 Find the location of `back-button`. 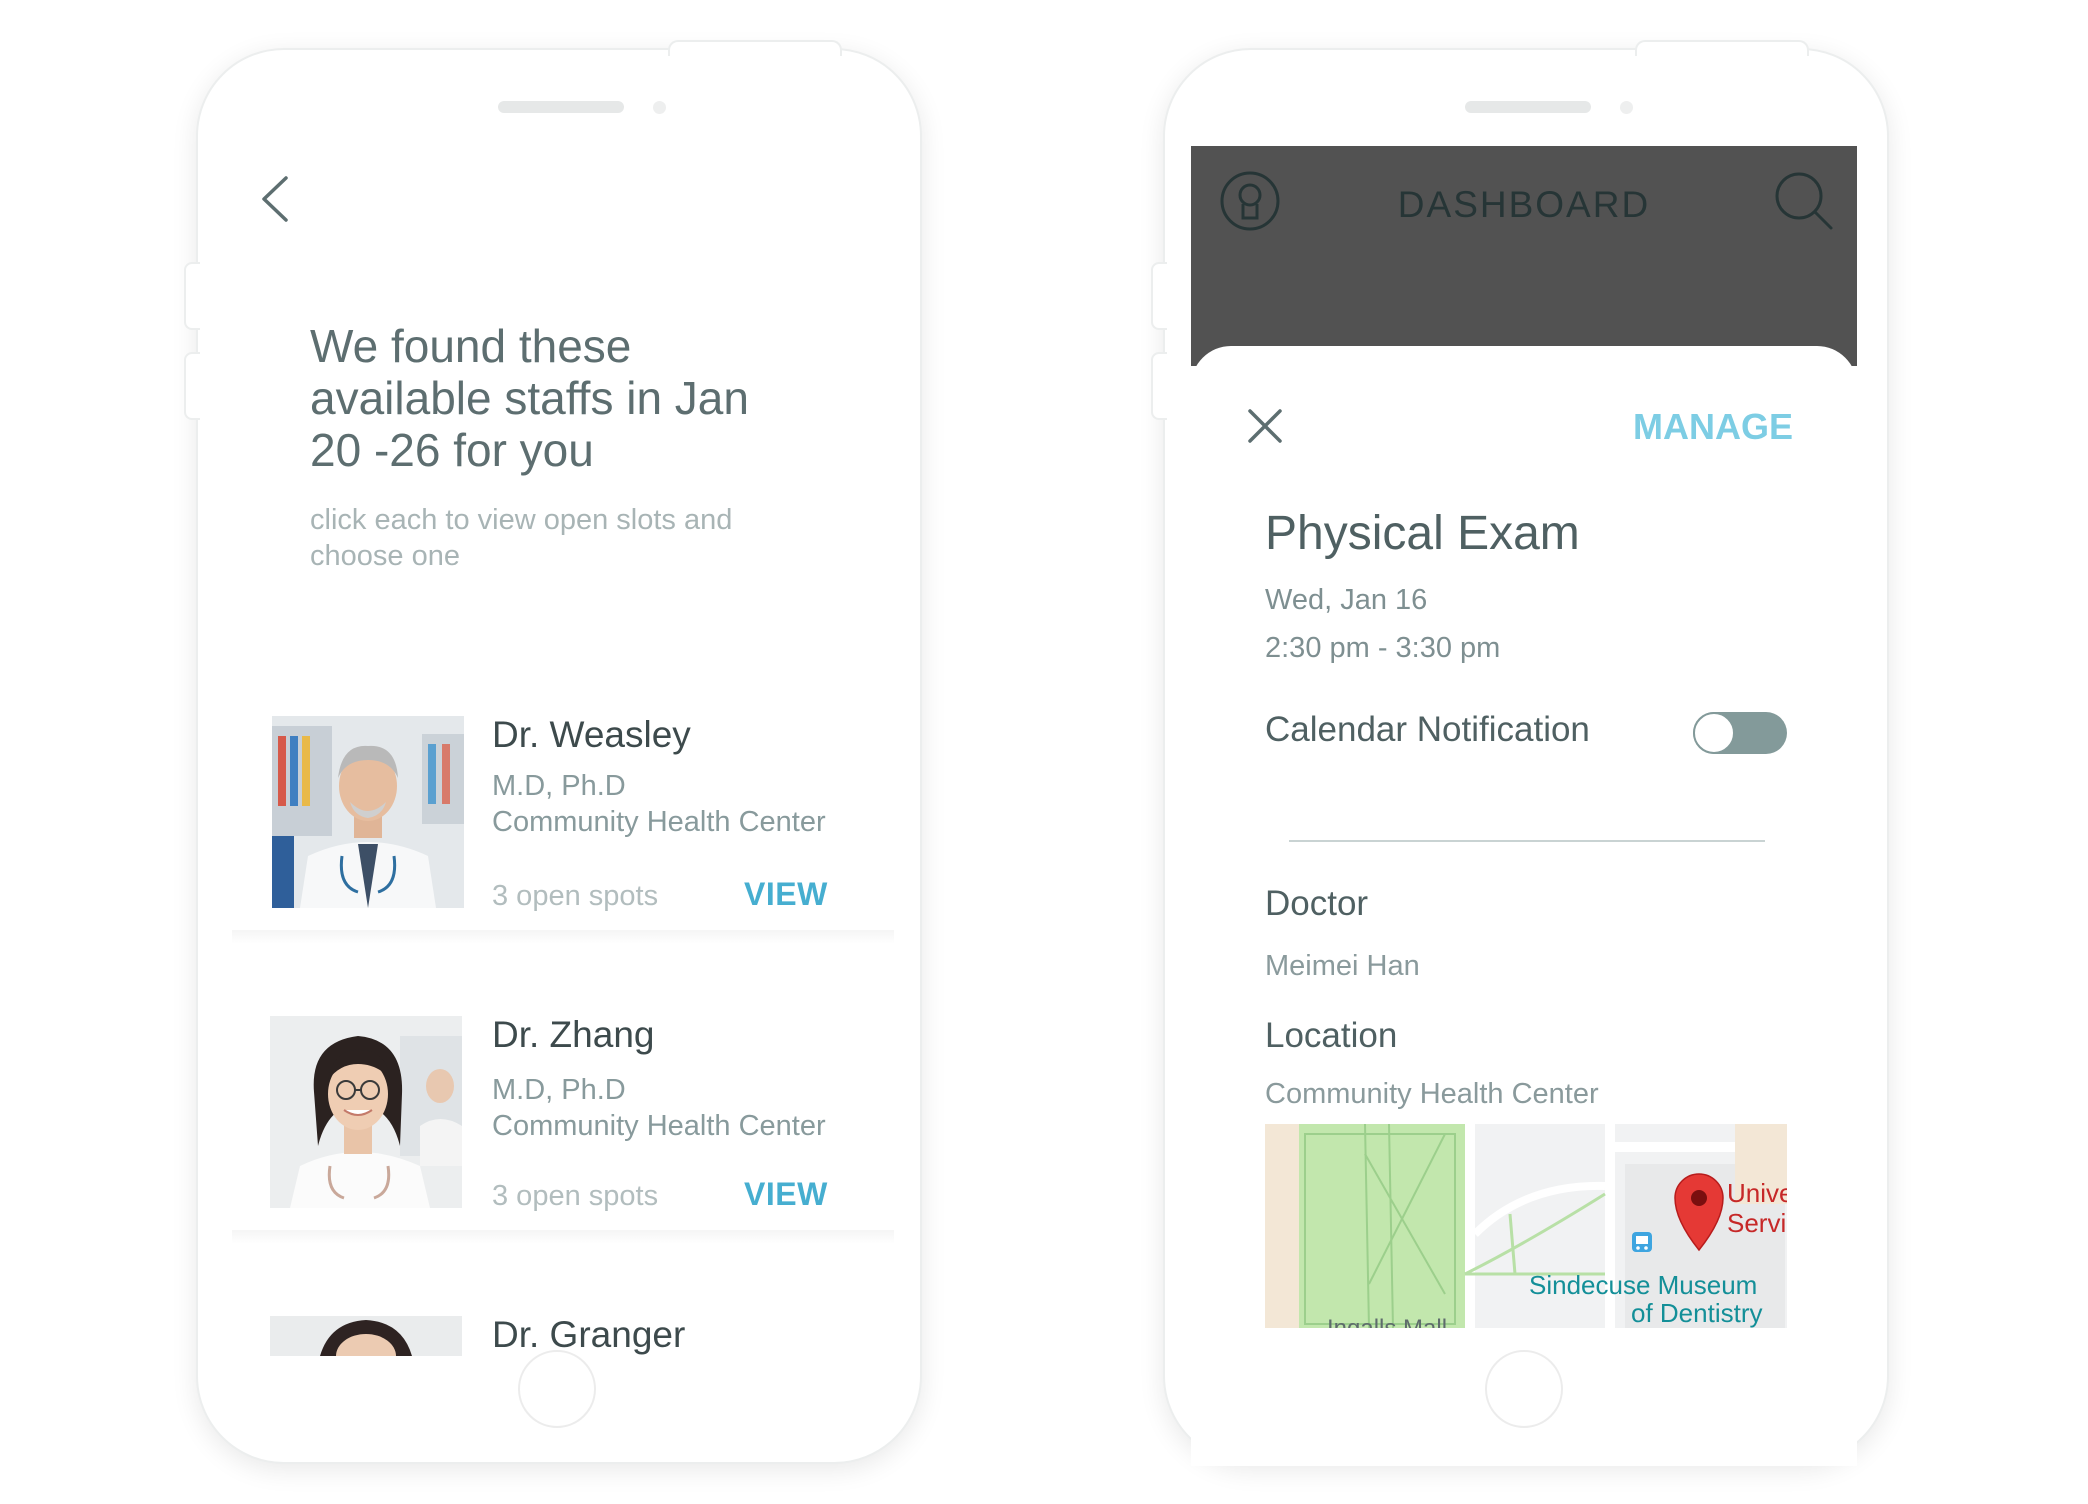

back-button is located at coordinates (276, 199).